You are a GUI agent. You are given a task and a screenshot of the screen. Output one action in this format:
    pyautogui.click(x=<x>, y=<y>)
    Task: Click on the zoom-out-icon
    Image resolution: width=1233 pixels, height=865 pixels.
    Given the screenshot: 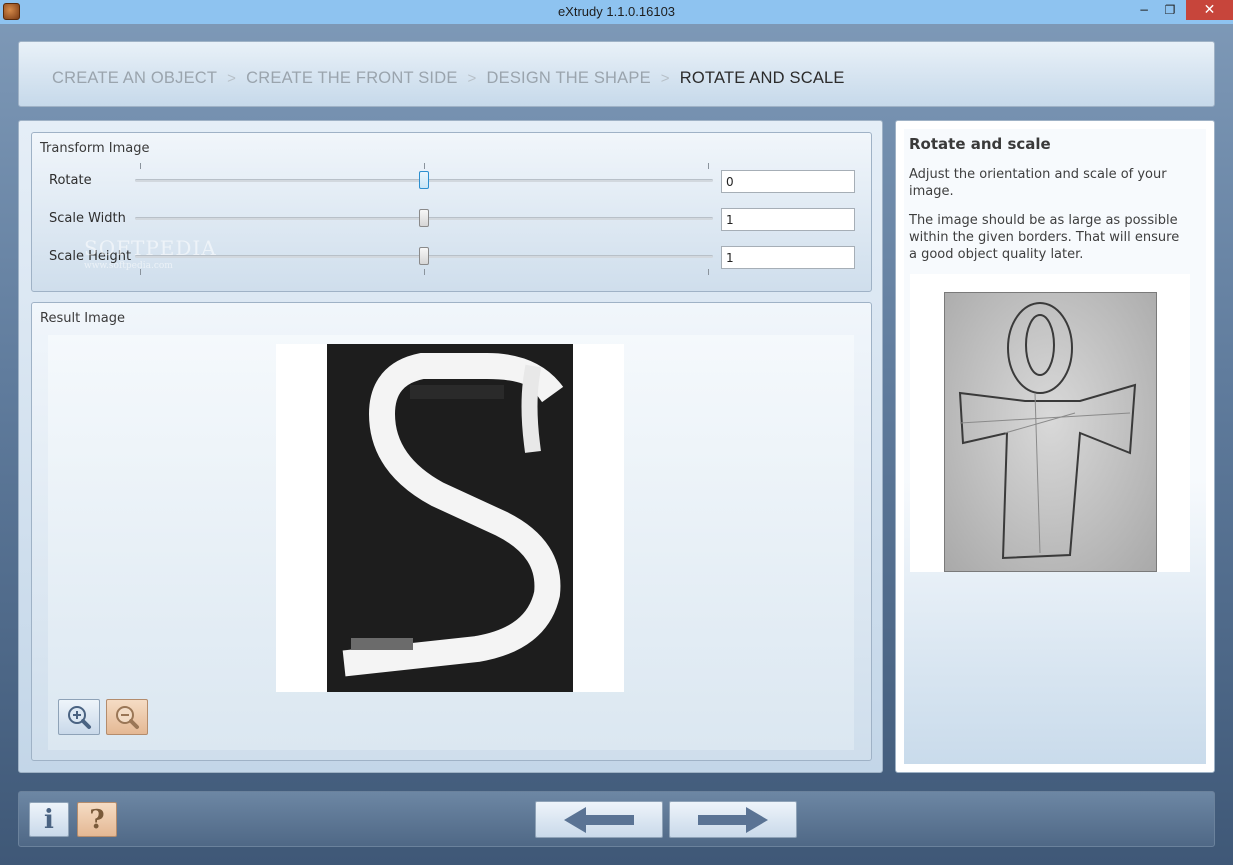 What is the action you would take?
    pyautogui.click(x=127, y=717)
    